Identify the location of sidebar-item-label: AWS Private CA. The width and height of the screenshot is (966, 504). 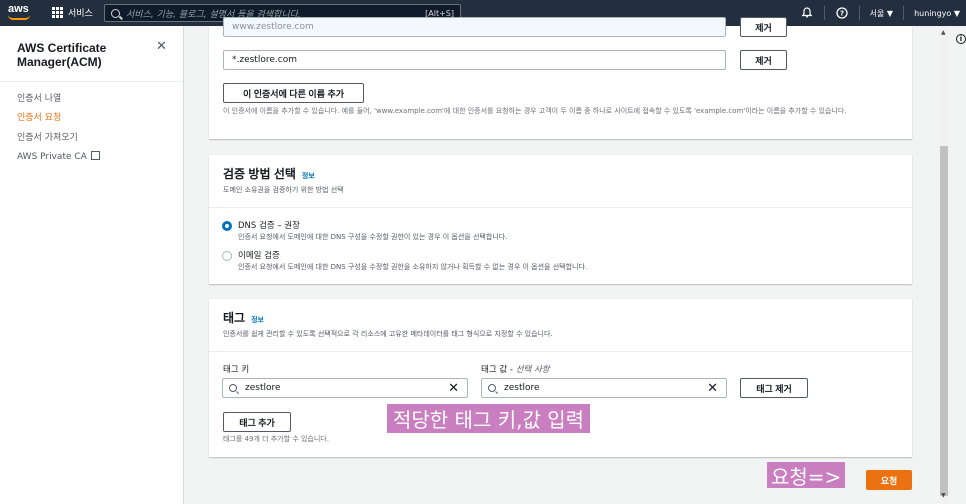
(52, 157).